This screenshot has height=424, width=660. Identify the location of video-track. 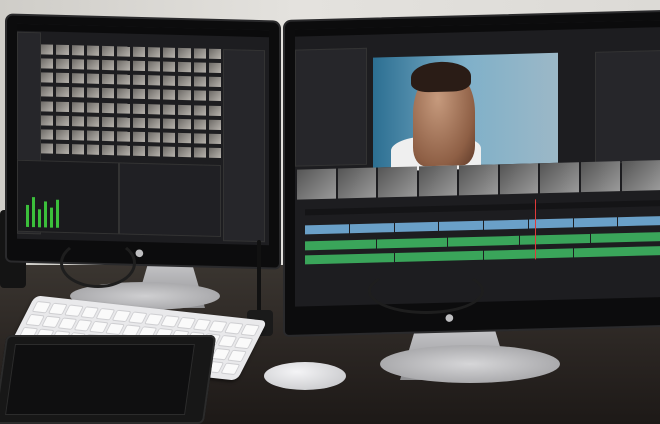
(482, 225).